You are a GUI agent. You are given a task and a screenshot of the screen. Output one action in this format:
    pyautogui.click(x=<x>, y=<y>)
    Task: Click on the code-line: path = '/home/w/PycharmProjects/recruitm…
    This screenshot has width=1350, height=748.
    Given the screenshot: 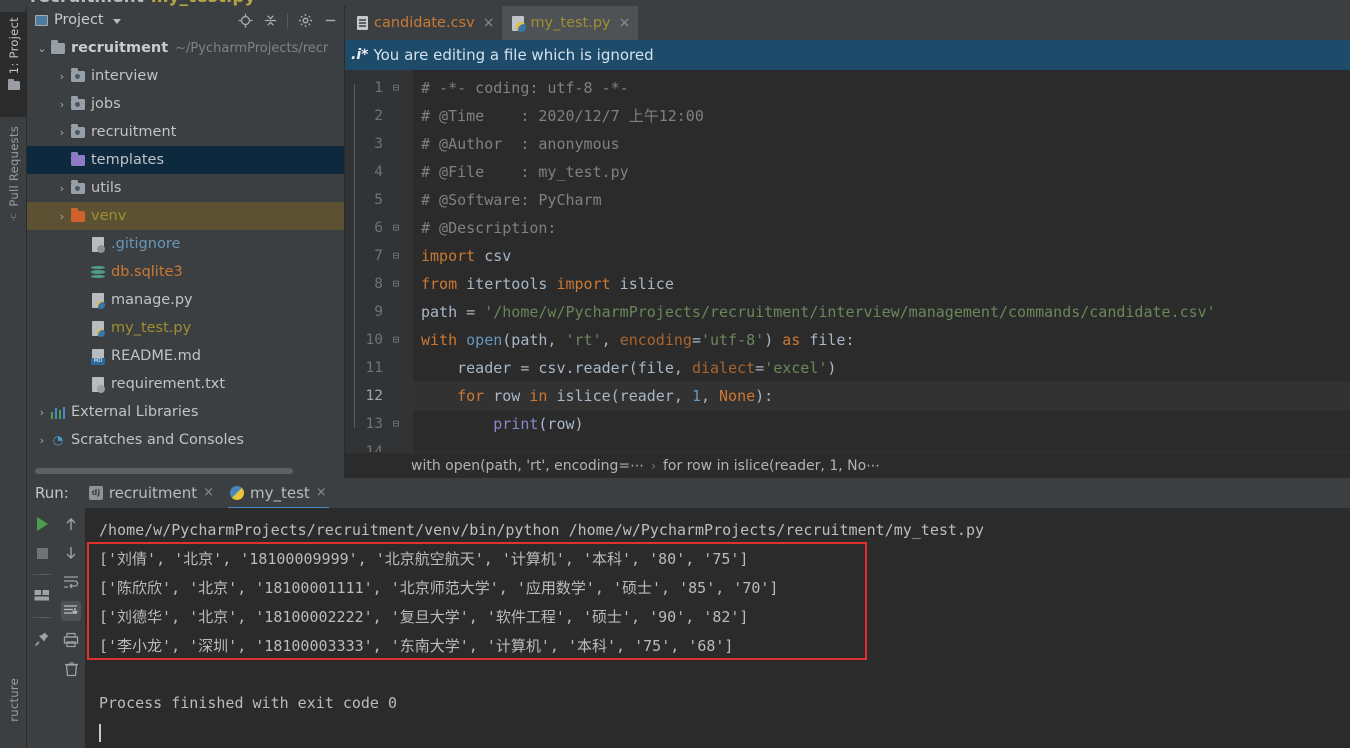 What is the action you would take?
    pyautogui.click(x=881, y=312)
    